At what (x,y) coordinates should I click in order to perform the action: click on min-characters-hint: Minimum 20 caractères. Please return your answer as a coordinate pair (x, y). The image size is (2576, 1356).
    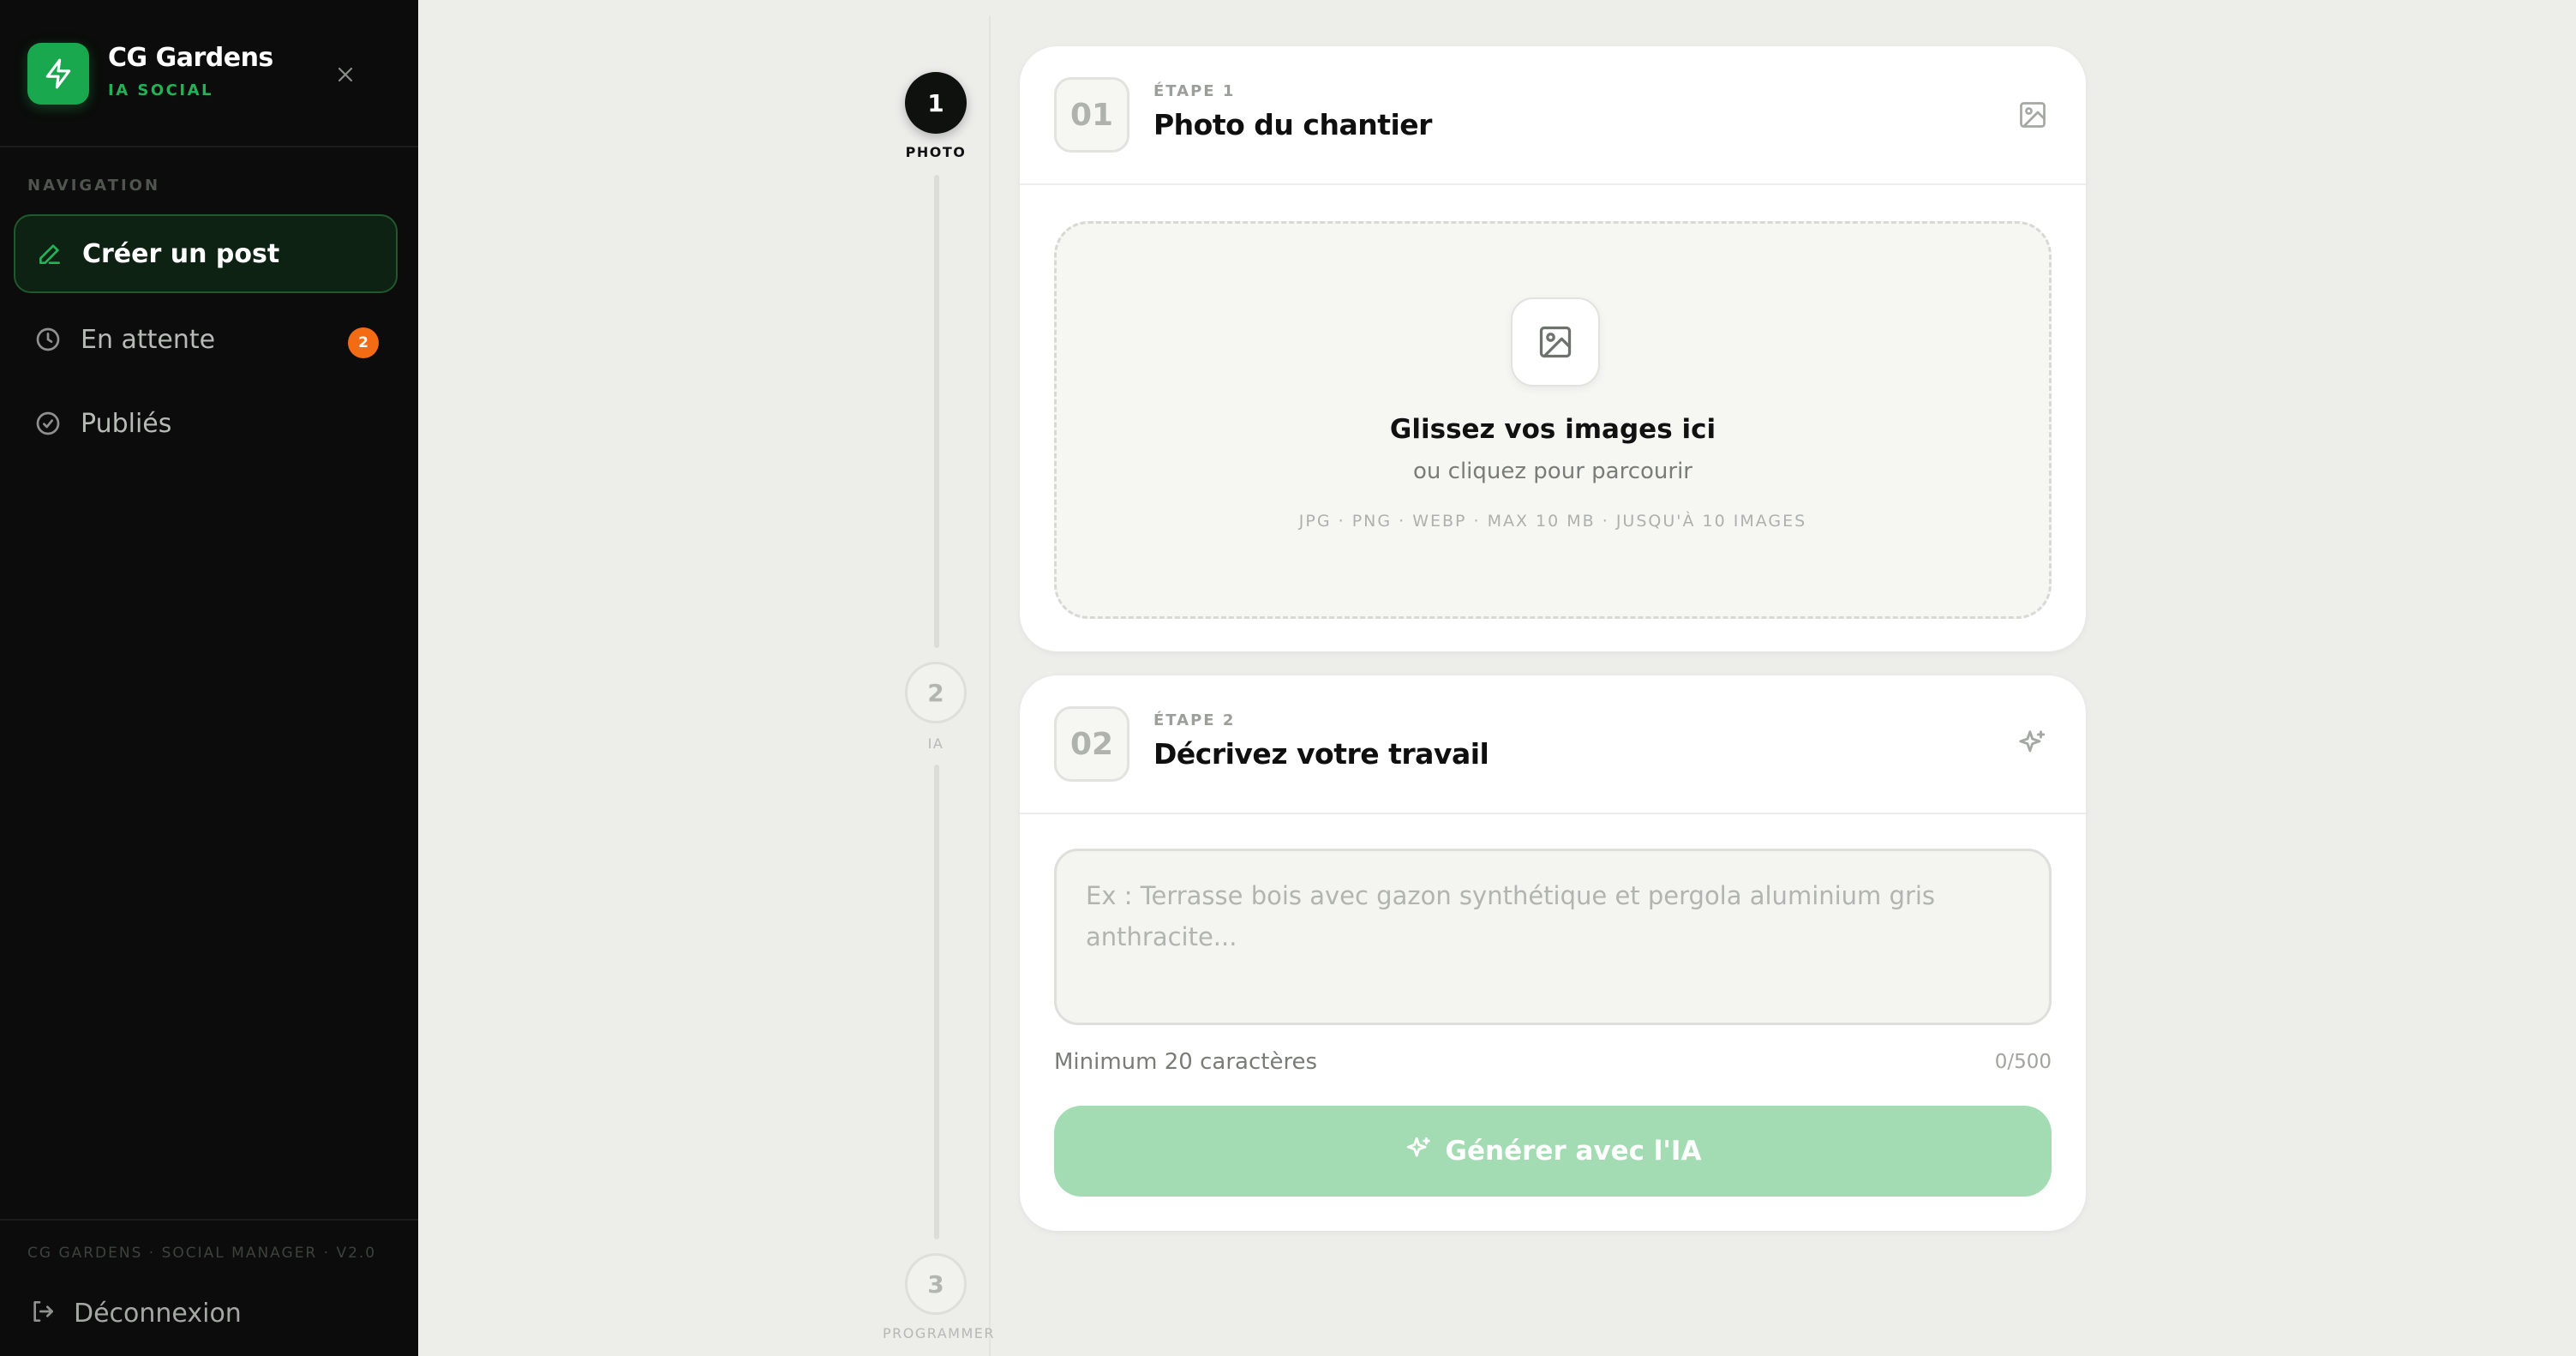
    Looking at the image, I should click on (1186, 1062).